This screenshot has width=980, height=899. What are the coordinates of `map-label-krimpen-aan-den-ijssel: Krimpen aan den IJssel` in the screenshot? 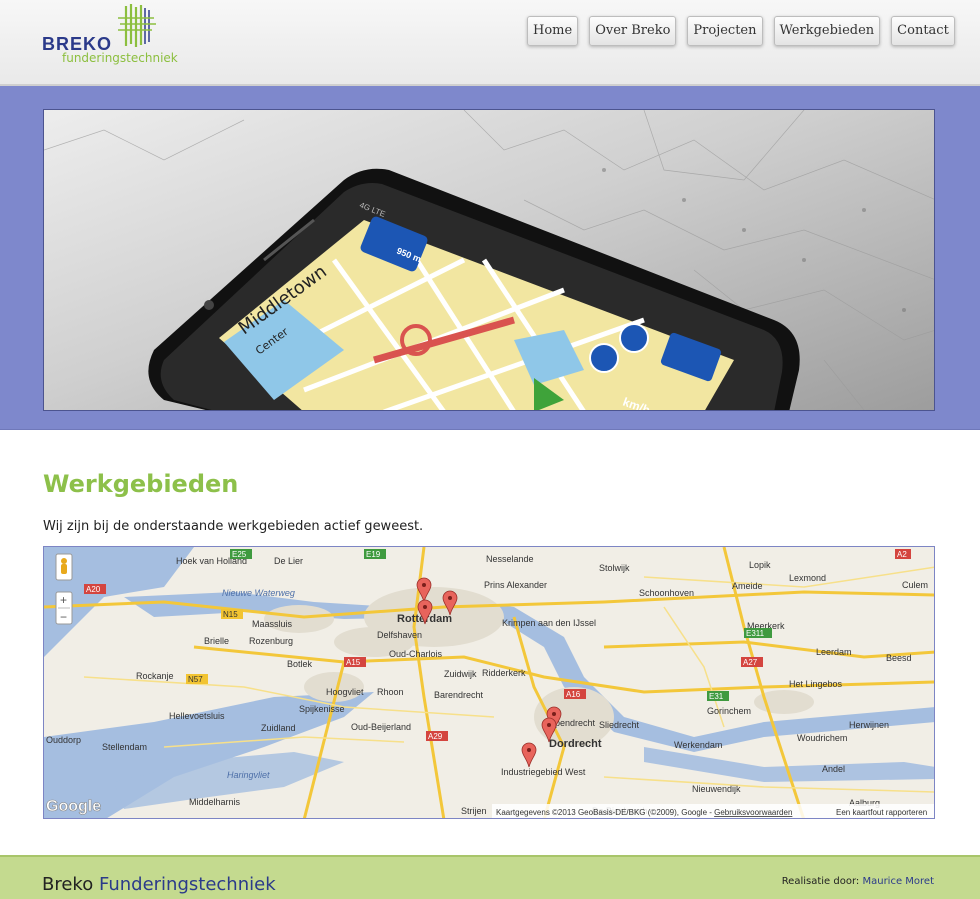 It's located at (549, 623).